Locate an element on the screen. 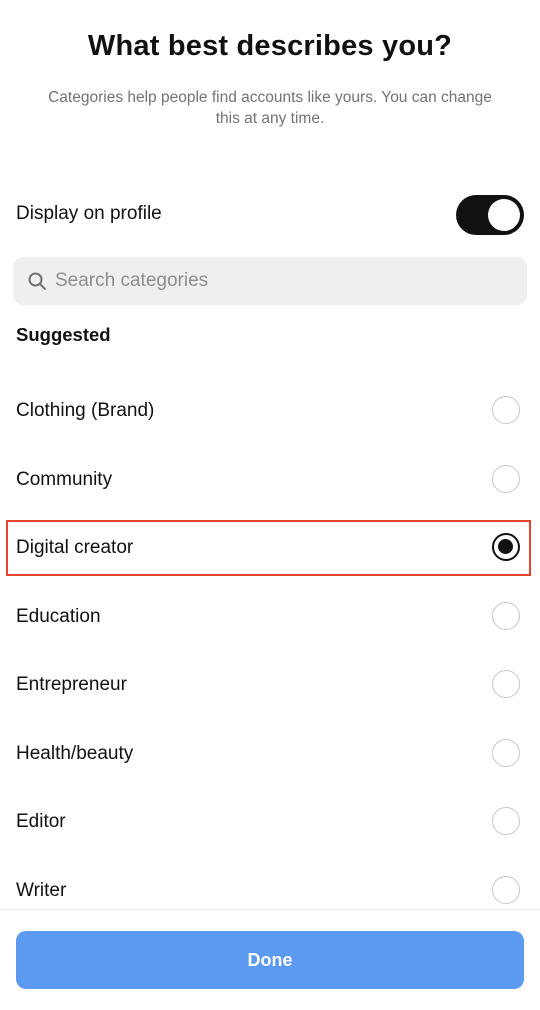  suggested-heading: Suggested is located at coordinates (63, 334).